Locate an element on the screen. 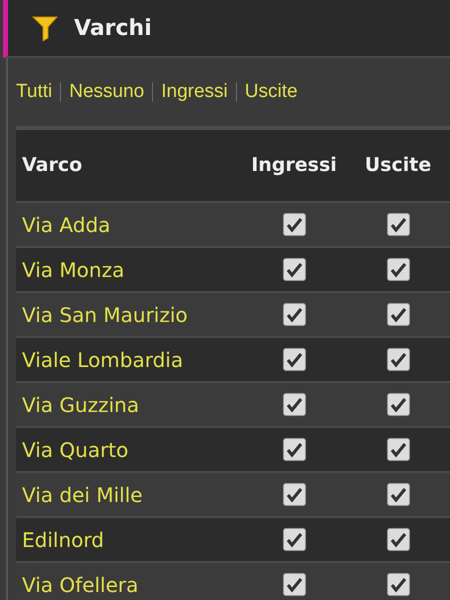  filter-link: Tutti is located at coordinates (34, 92).